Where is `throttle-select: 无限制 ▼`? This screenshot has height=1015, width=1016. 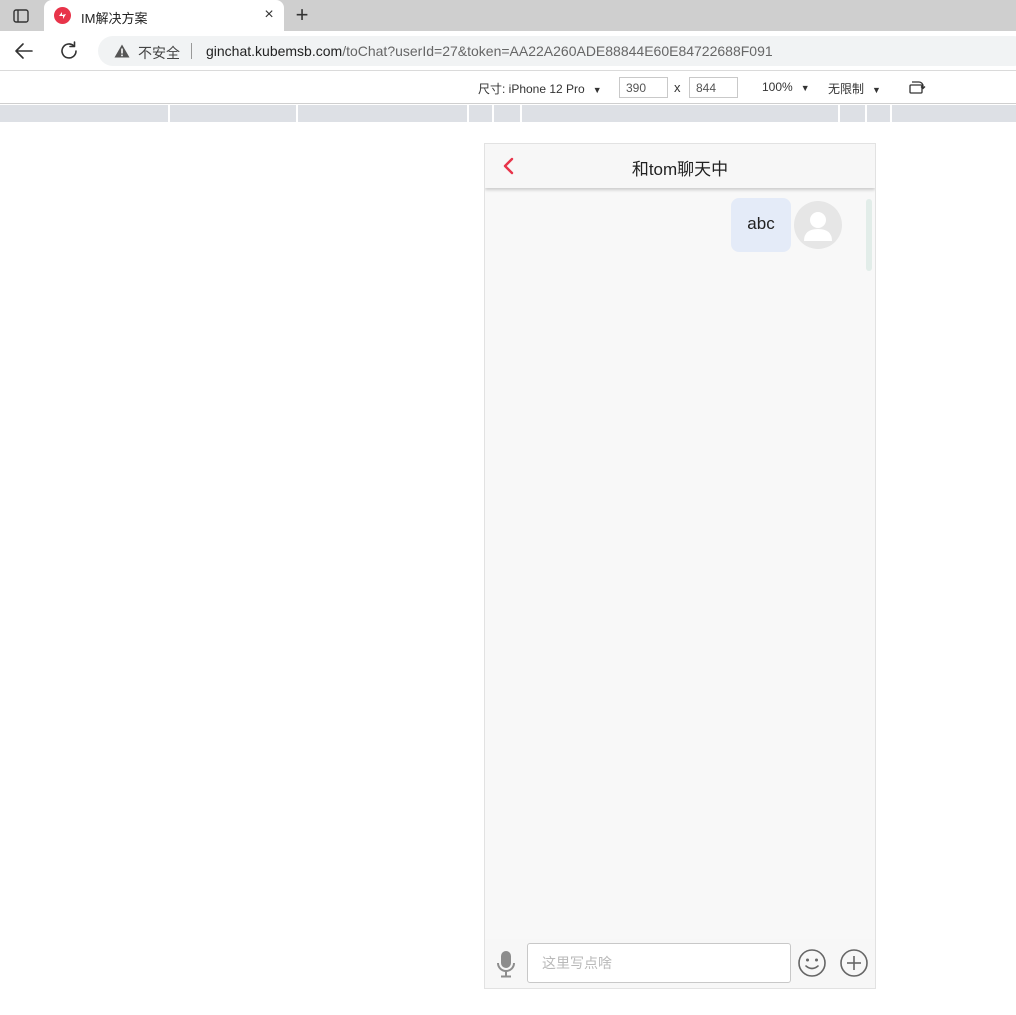 throttle-select: 无限制 ▼ is located at coordinates (854, 88).